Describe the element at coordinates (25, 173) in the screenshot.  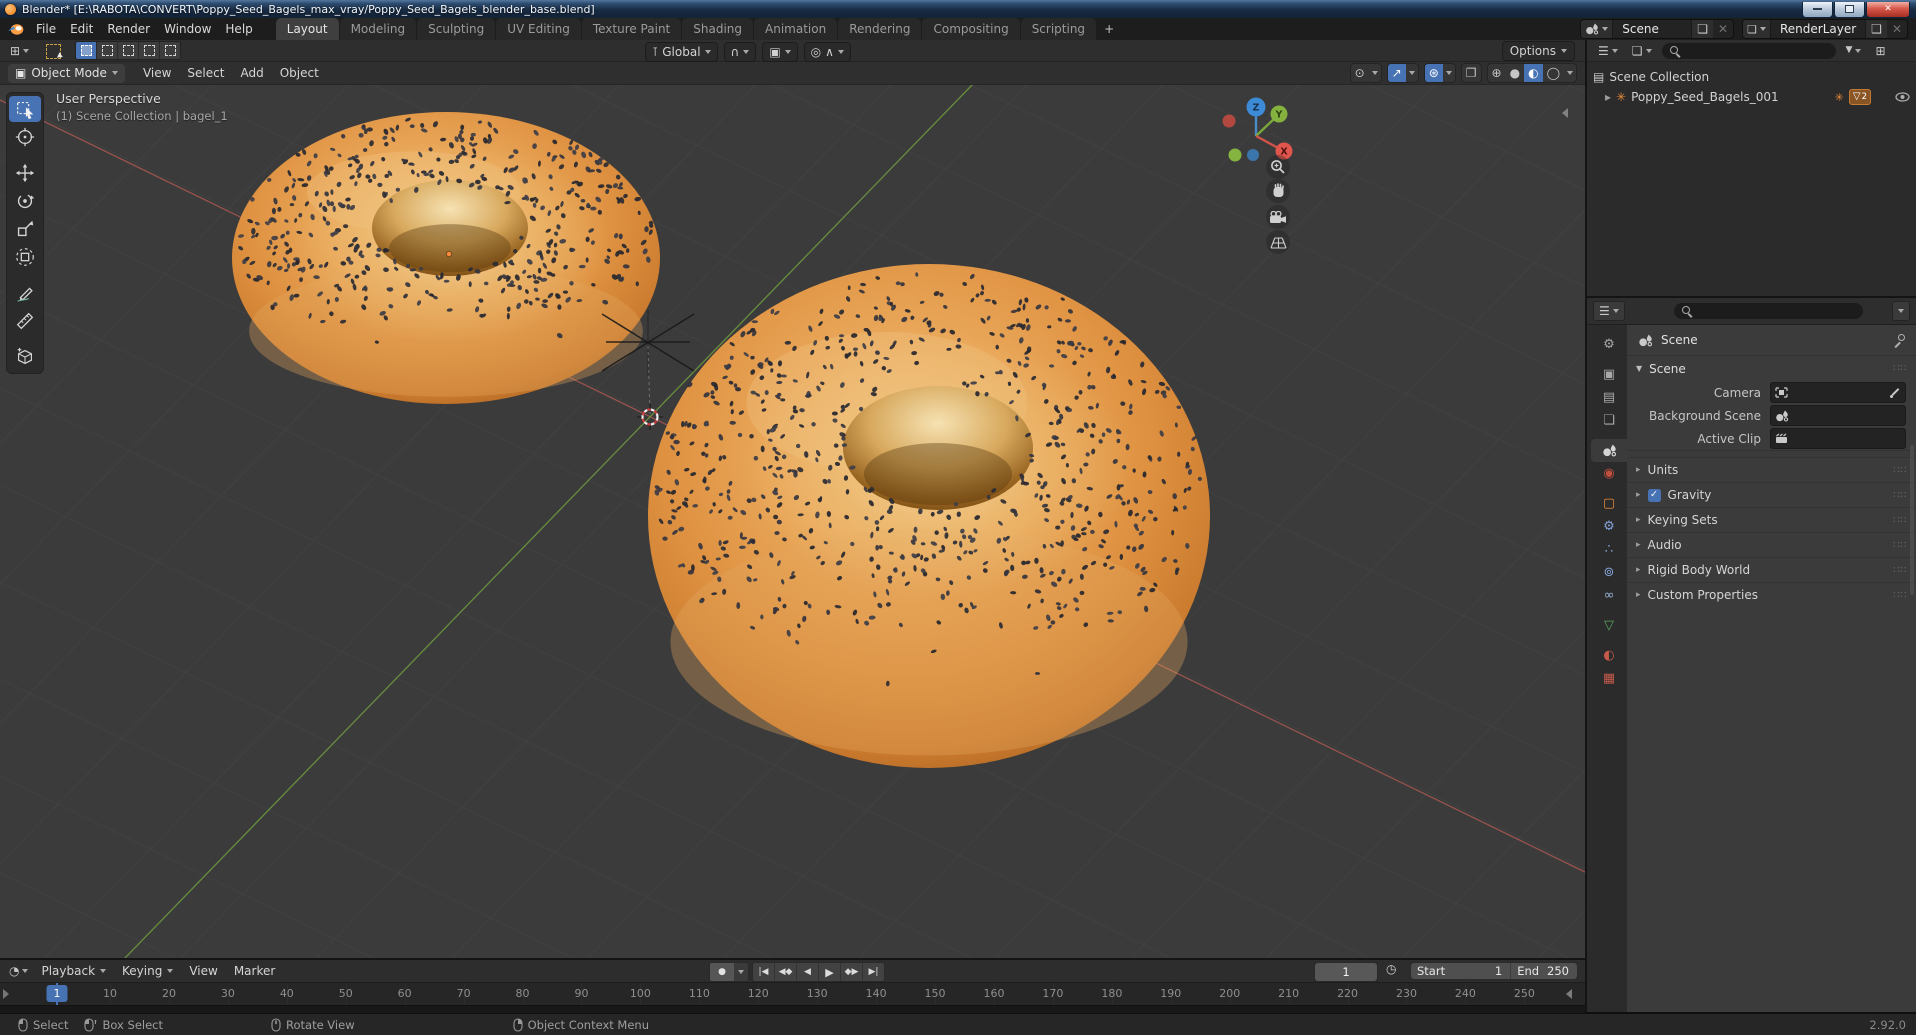
I see `move-tool` at that location.